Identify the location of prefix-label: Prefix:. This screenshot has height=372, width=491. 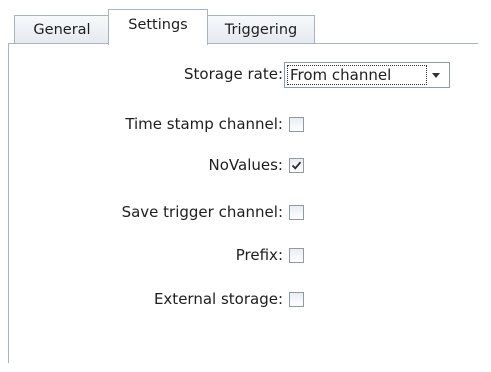
(259, 255).